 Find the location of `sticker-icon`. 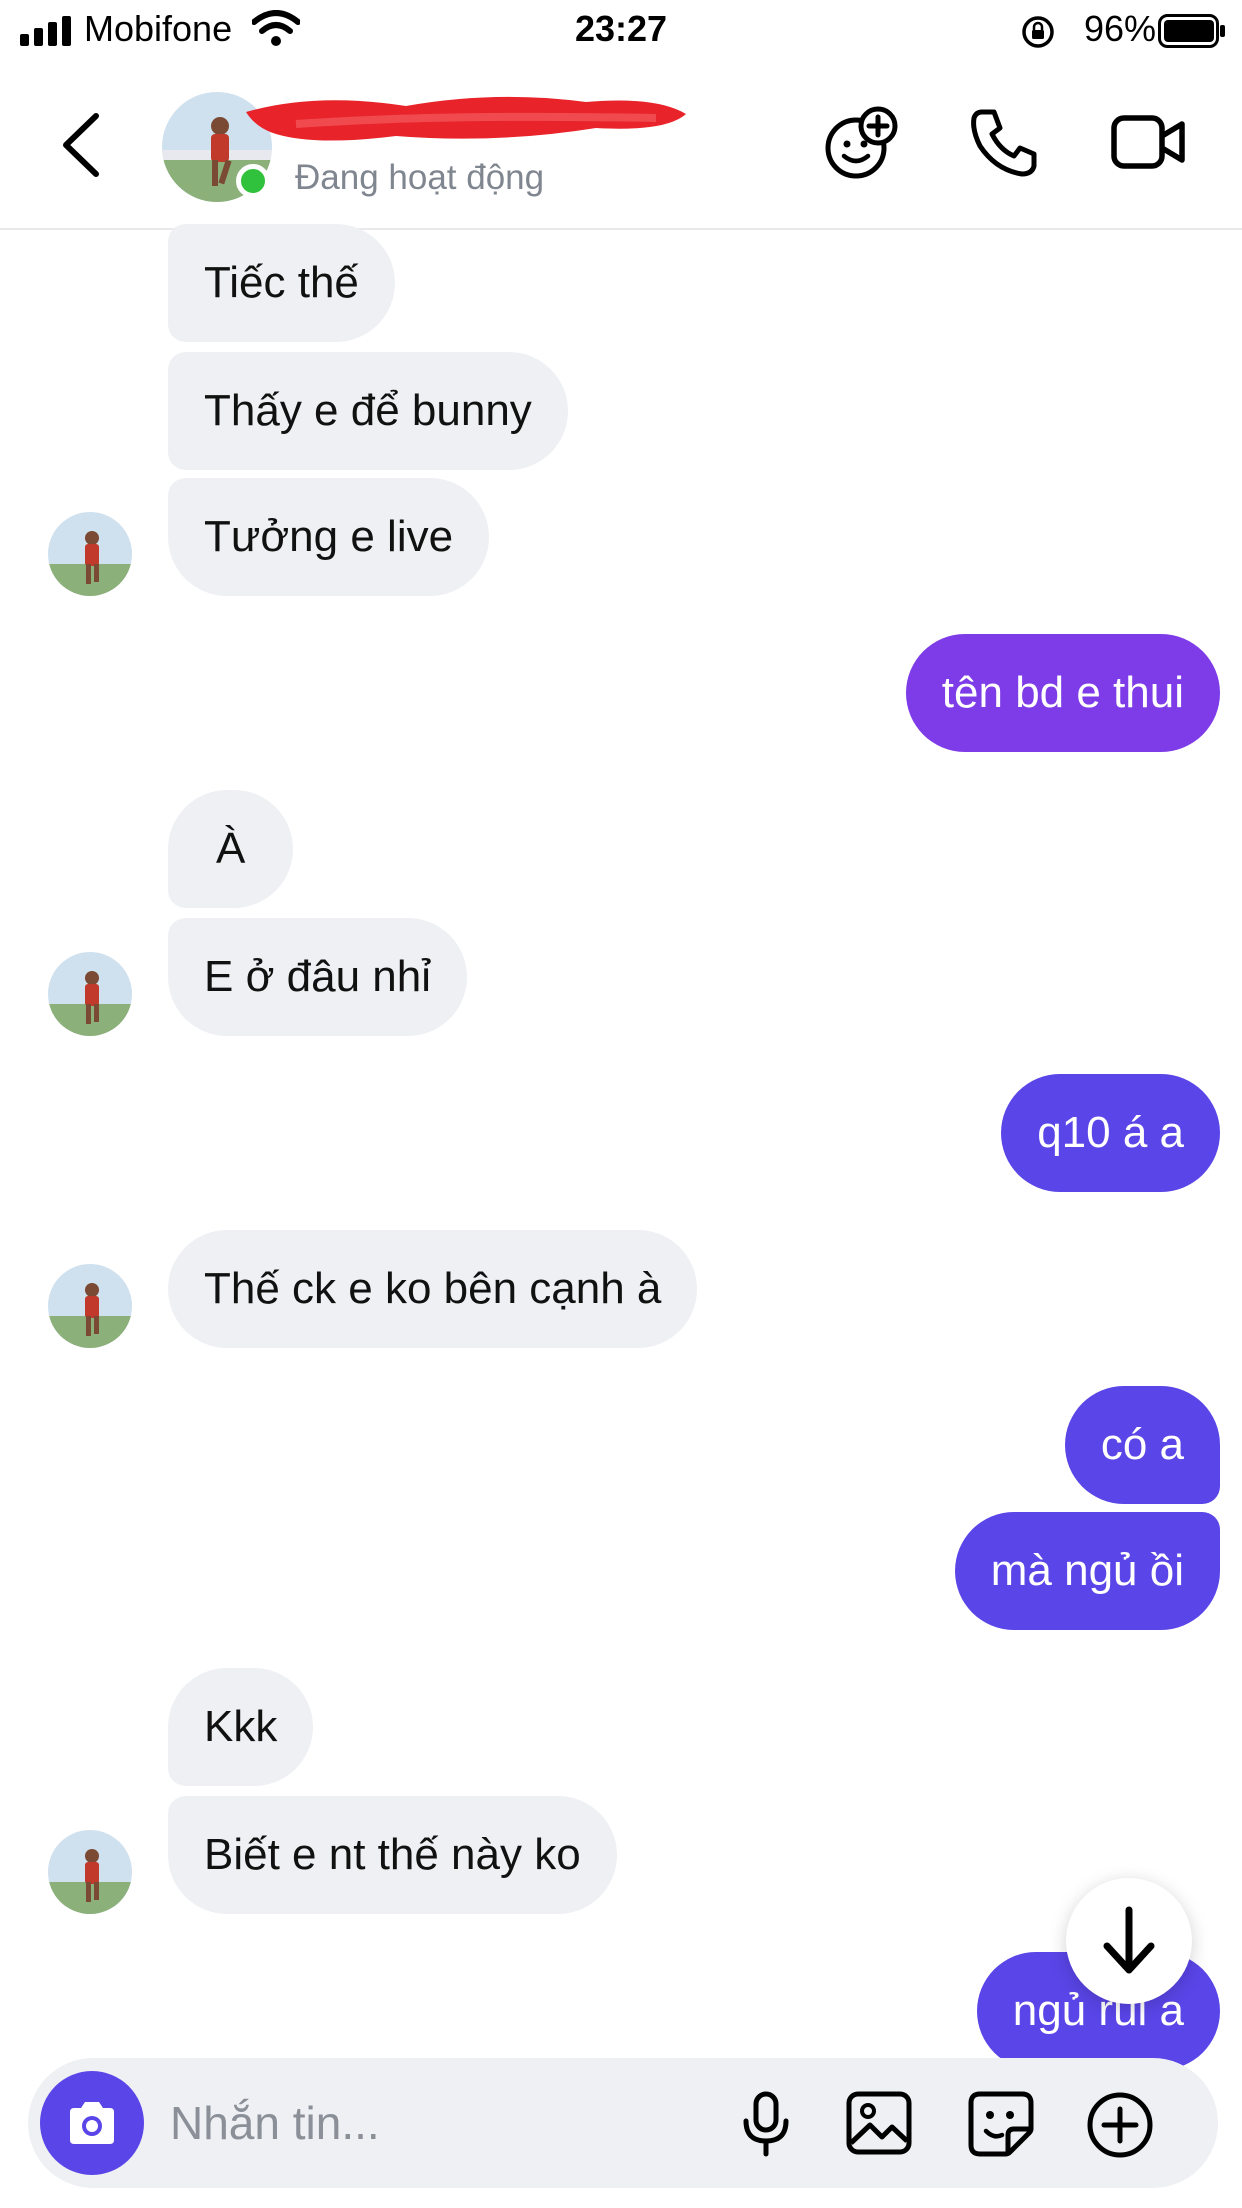

sticker-icon is located at coordinates (1001, 2124).